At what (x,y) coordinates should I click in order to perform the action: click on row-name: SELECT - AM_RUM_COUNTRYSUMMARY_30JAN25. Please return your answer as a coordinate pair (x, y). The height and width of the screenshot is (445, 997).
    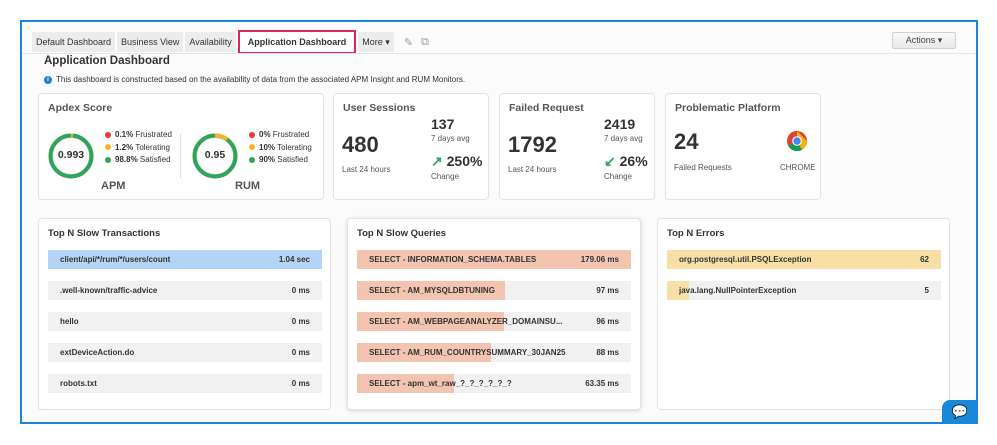
    Looking at the image, I should click on (467, 352).